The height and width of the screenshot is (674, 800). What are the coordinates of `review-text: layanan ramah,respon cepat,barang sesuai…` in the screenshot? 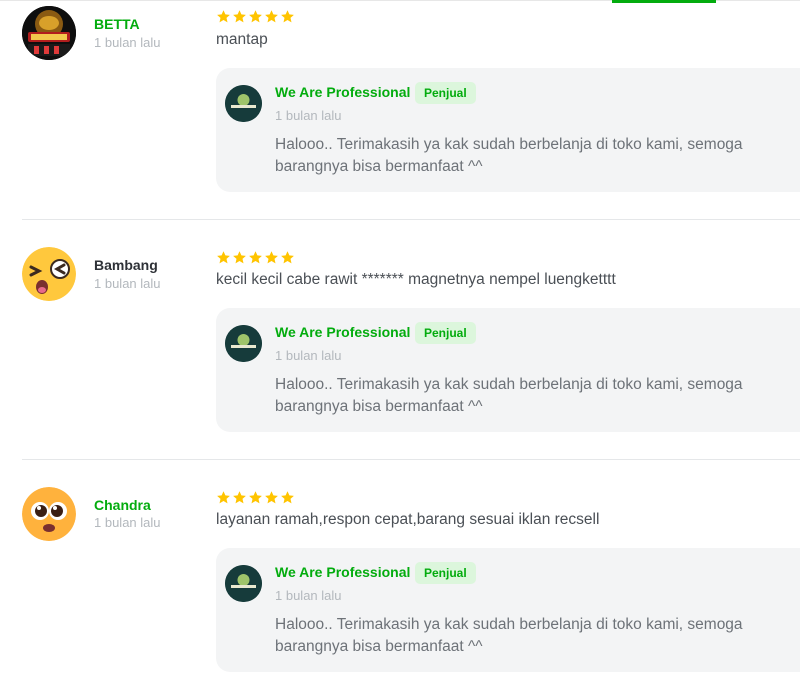 It's located at (408, 519).